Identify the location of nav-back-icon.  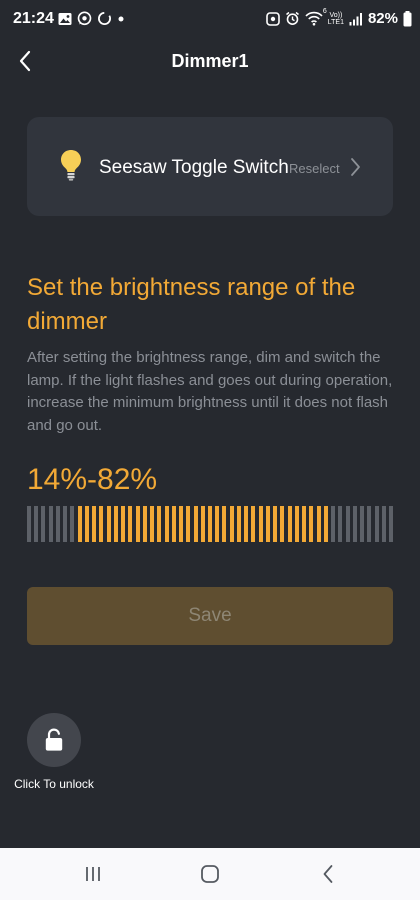
(328, 874).